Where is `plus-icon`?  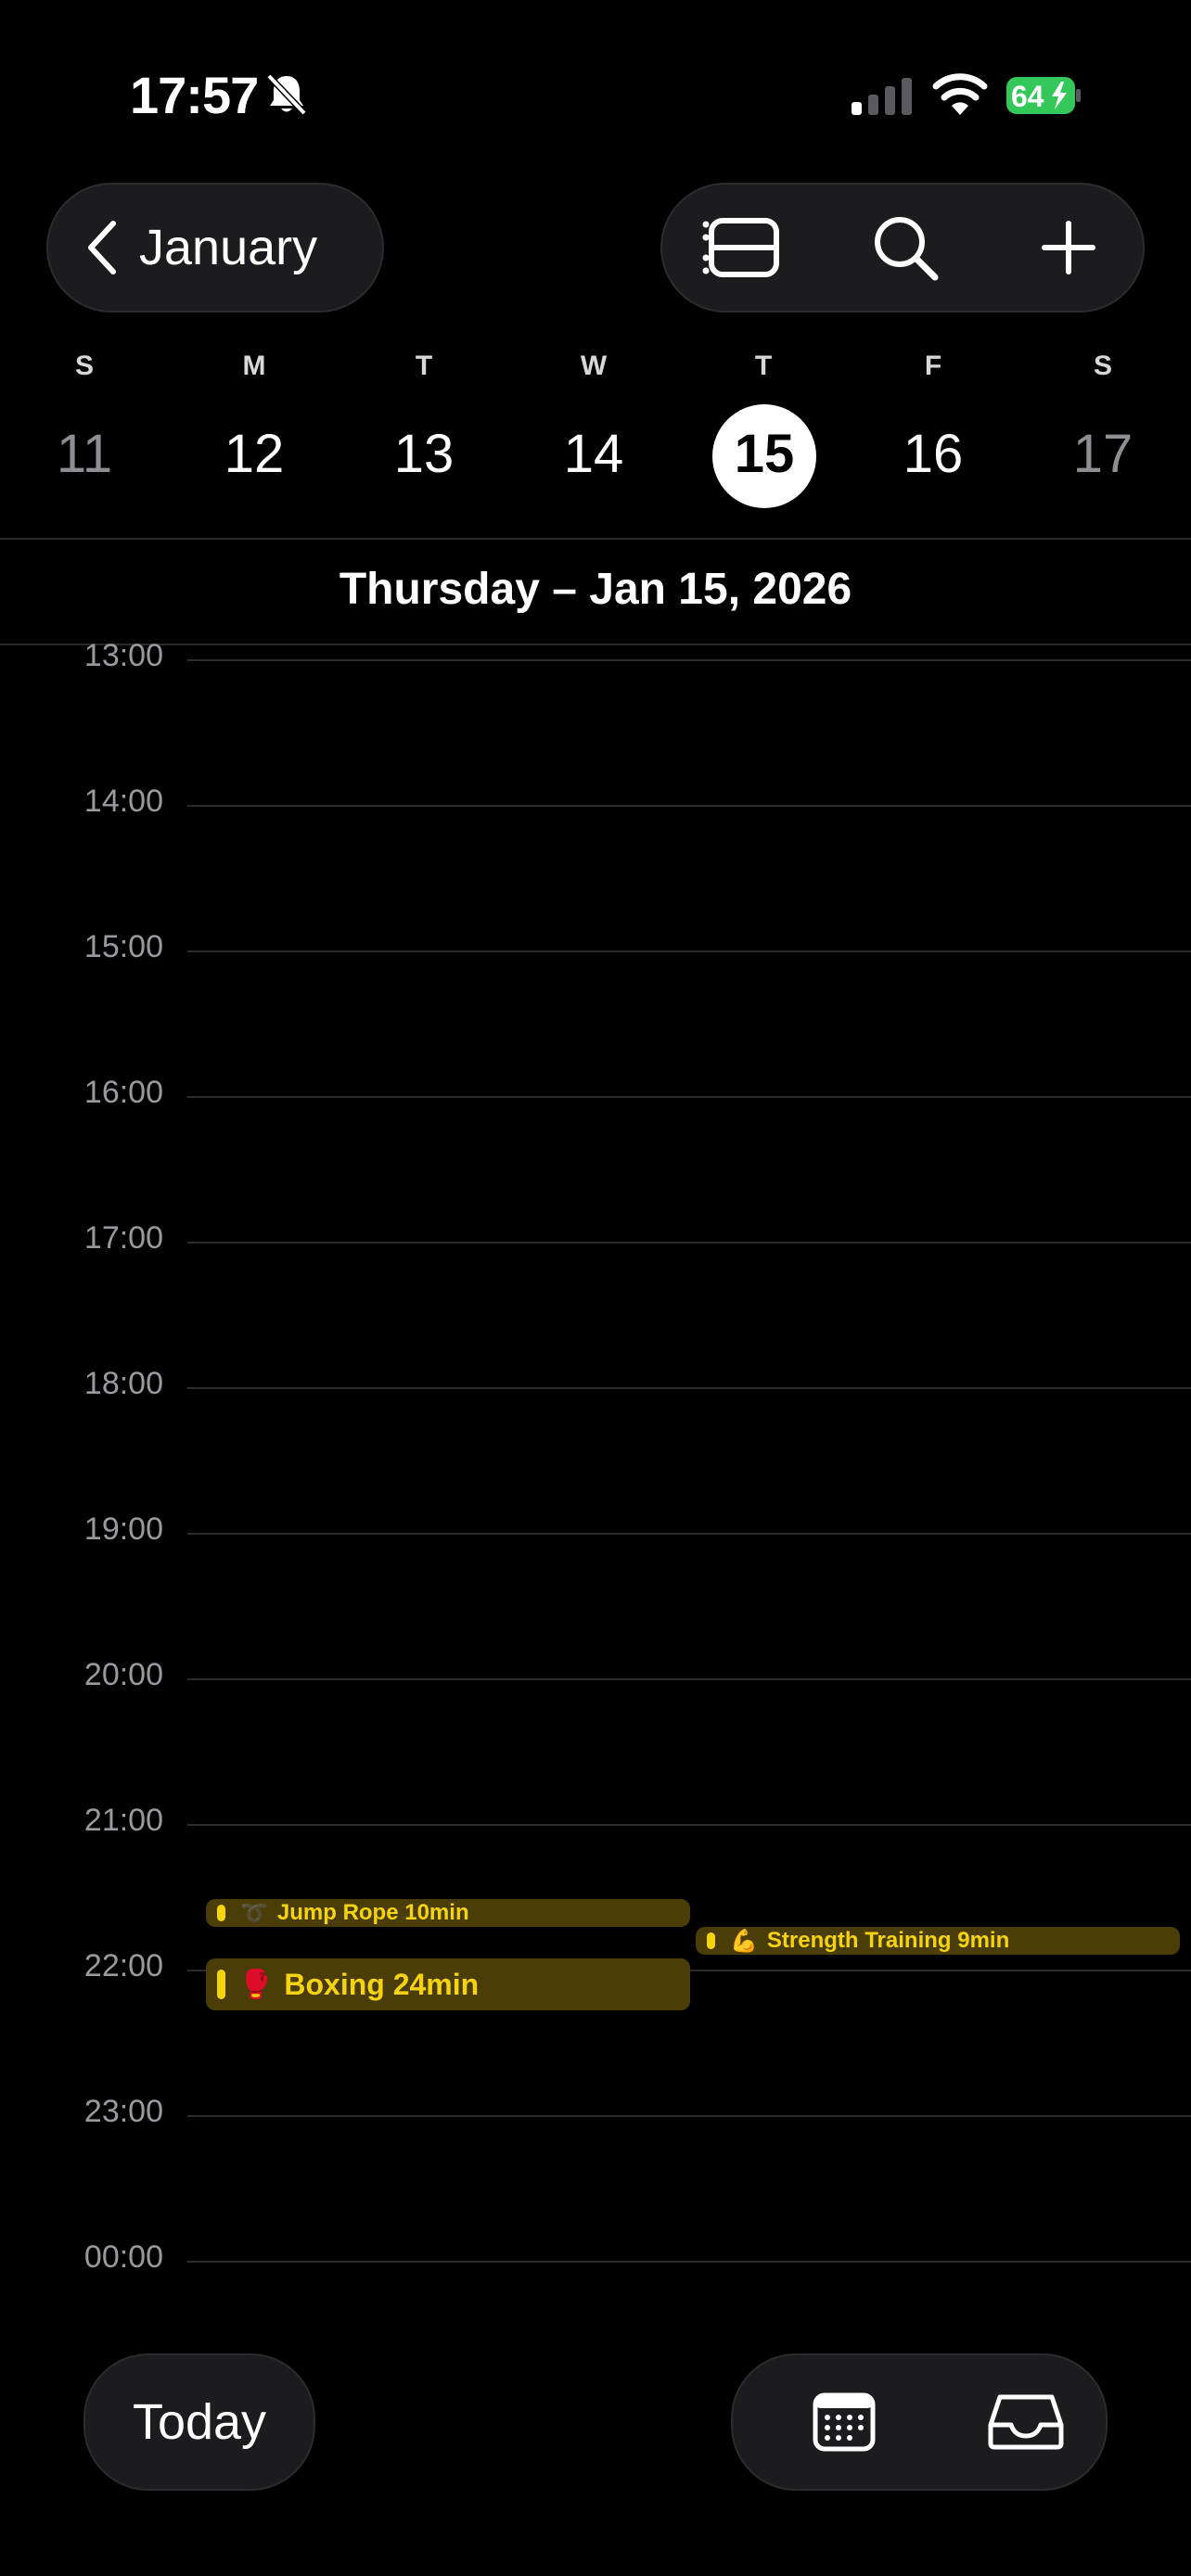 plus-icon is located at coordinates (1068, 248).